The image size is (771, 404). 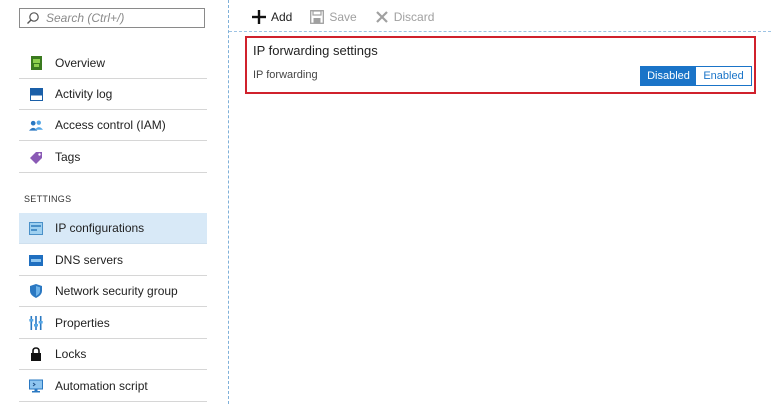 What do you see at coordinates (48, 199) in the screenshot?
I see `settings-section-label: SETTINGS` at bounding box center [48, 199].